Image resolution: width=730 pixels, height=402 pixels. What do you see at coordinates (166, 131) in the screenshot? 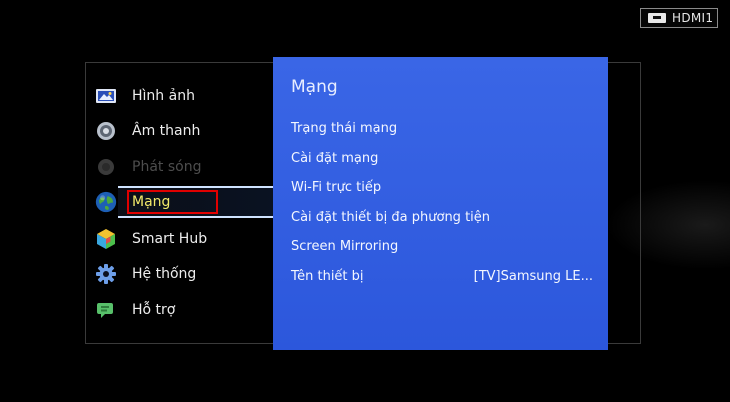
I see `menu-item-label: Âm thanh` at bounding box center [166, 131].